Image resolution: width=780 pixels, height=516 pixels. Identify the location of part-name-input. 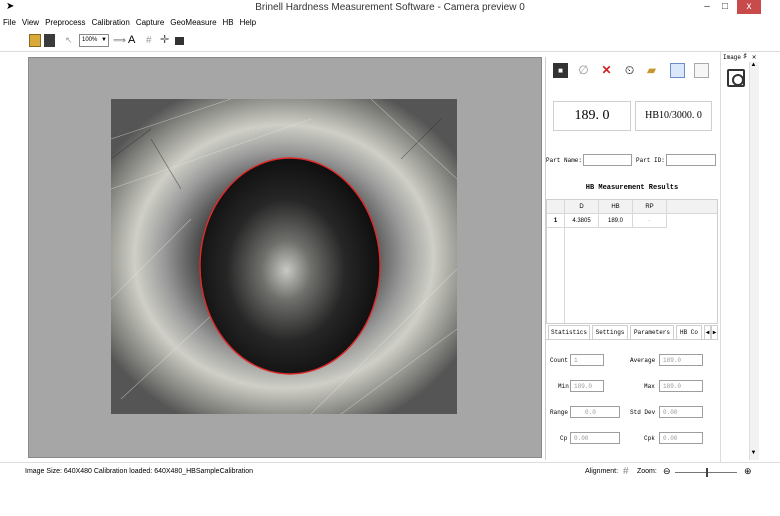
(607, 160).